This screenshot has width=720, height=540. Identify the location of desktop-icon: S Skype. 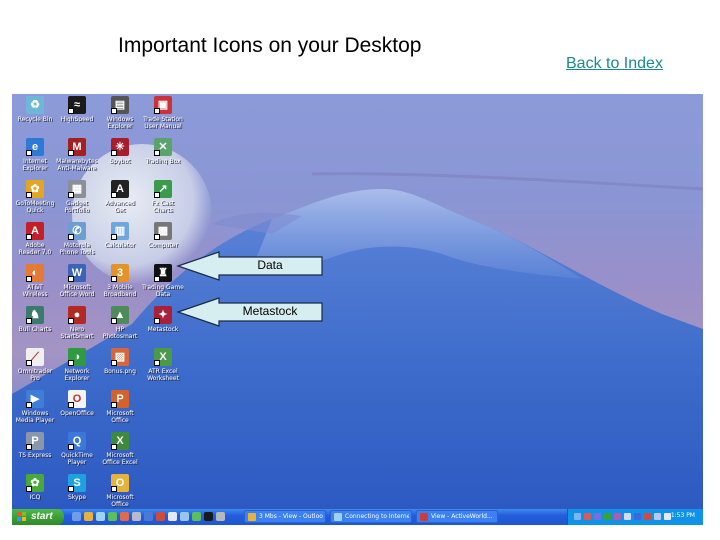
(77, 487).